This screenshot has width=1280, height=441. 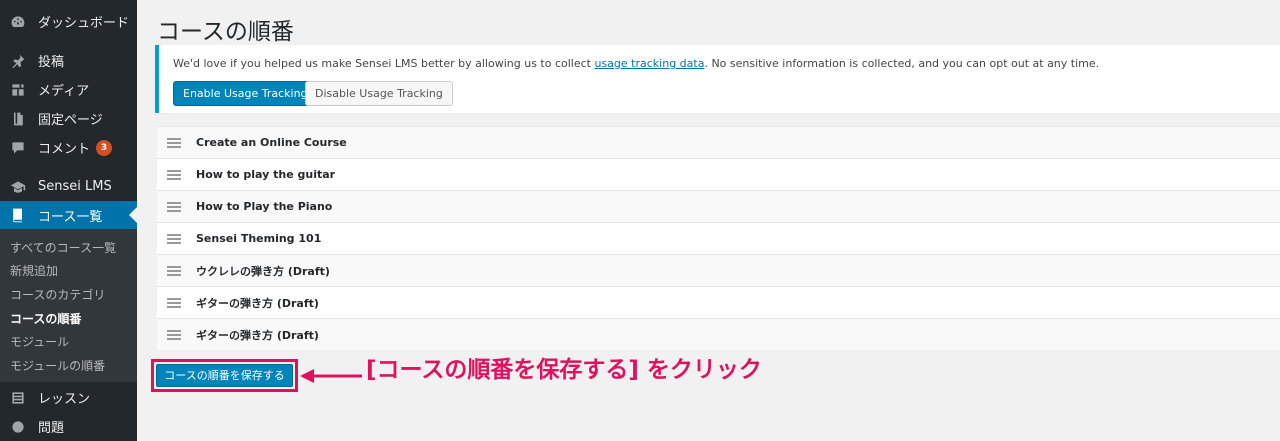 I want to click on sidebar-item-media: メディア, so click(x=68, y=89).